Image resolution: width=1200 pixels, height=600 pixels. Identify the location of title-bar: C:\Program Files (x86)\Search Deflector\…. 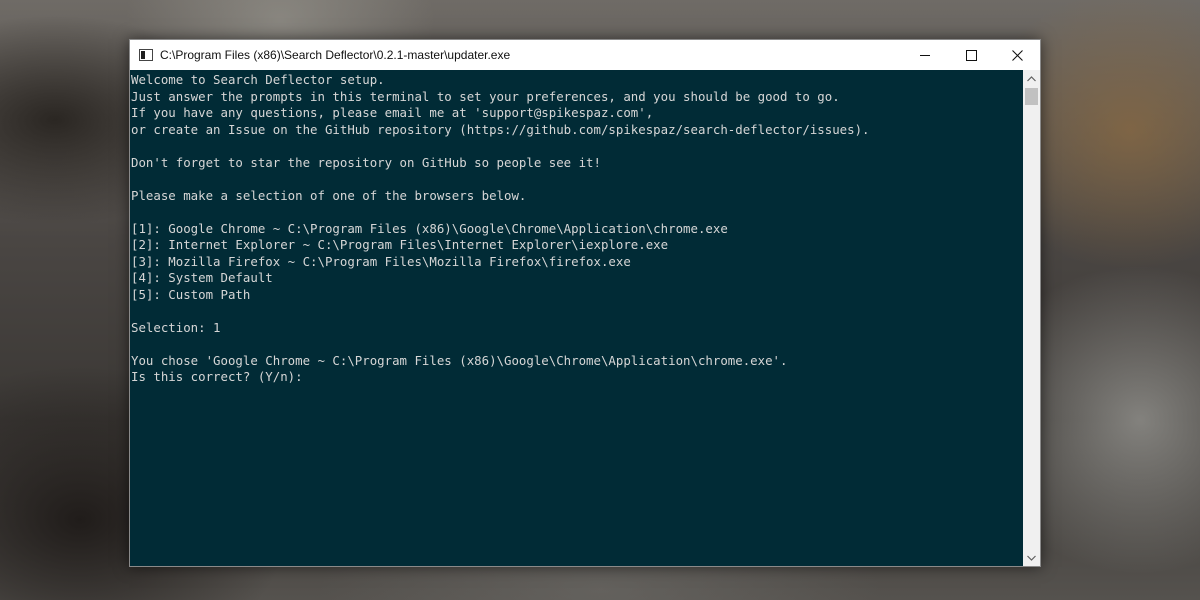
(585, 55).